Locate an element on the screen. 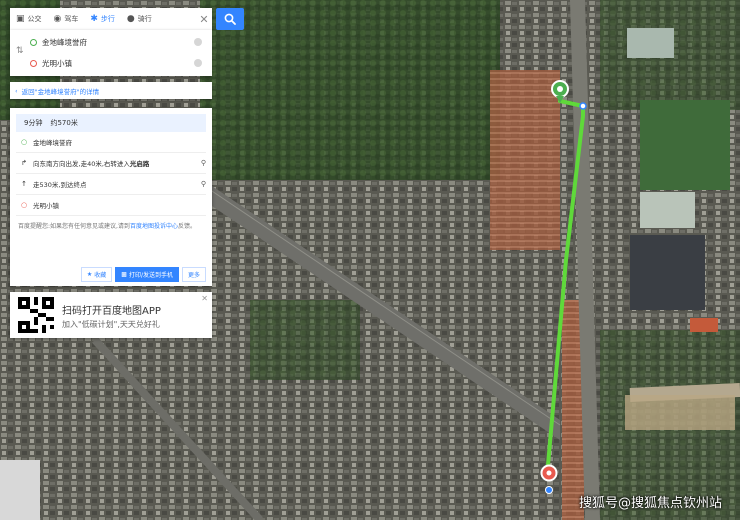 The width and height of the screenshot is (740, 520). end-field: 光明小镇 is located at coordinates (116, 63).